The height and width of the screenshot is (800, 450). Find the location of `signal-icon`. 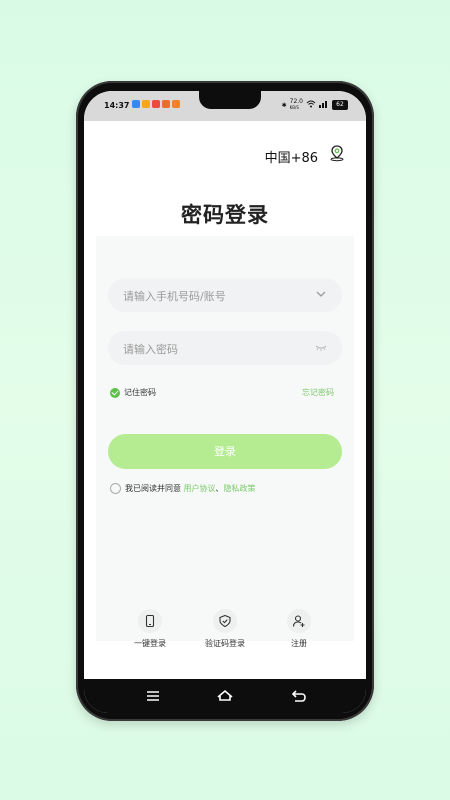

signal-icon is located at coordinates (324, 105).